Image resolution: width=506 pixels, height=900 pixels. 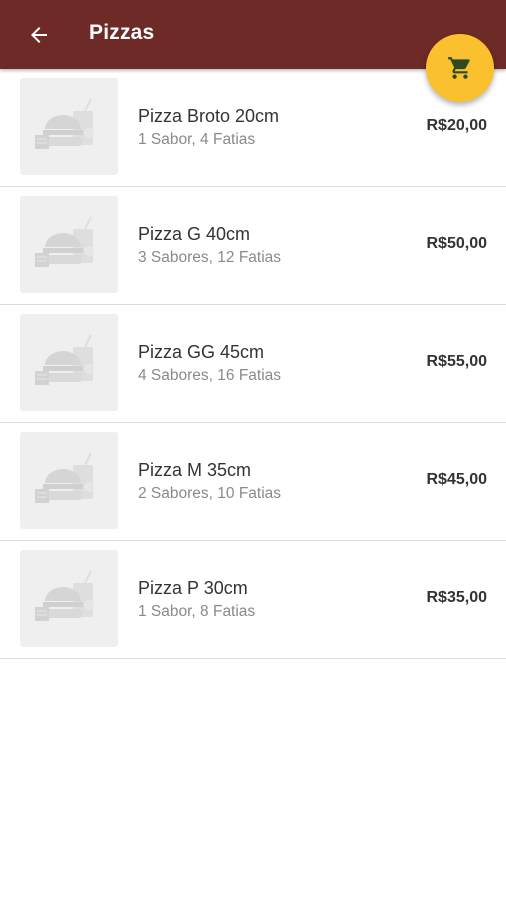 What do you see at coordinates (197, 611) in the screenshot?
I see `product-description: 1 Sabor, 8 Fatias` at bounding box center [197, 611].